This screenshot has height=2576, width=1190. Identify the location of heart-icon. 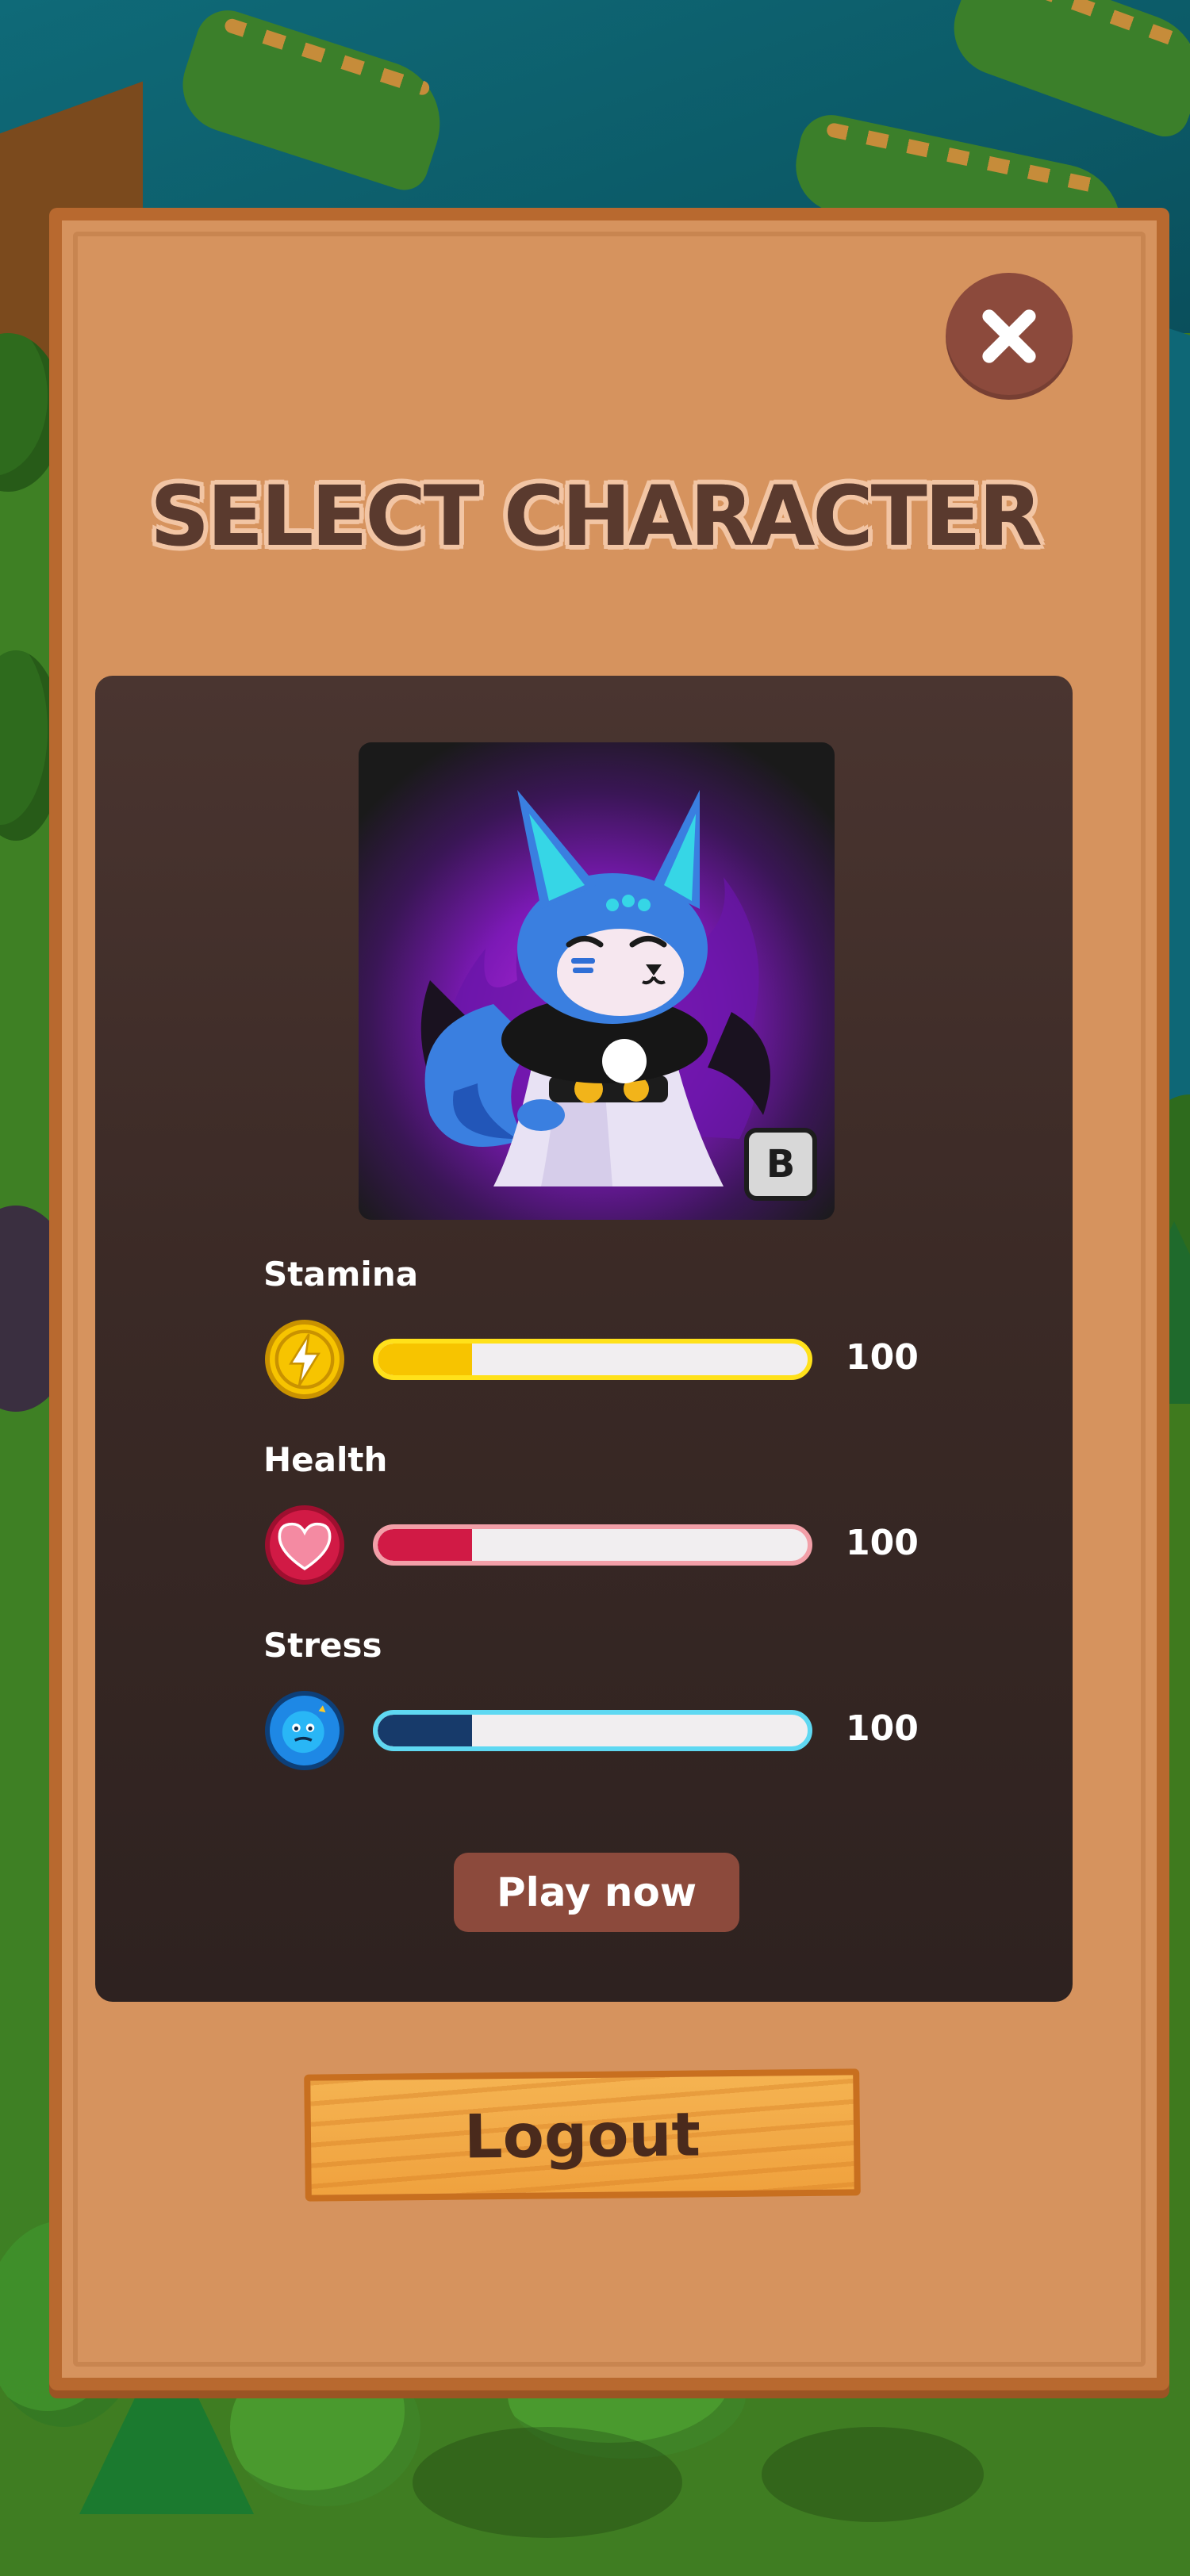
(304, 1545).